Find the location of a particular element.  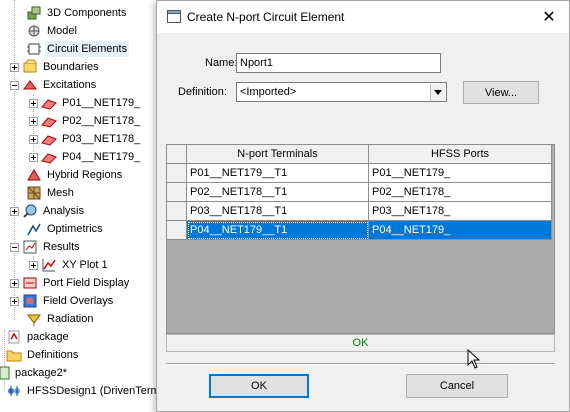

tree-item-package: package is located at coordinates (36, 337).